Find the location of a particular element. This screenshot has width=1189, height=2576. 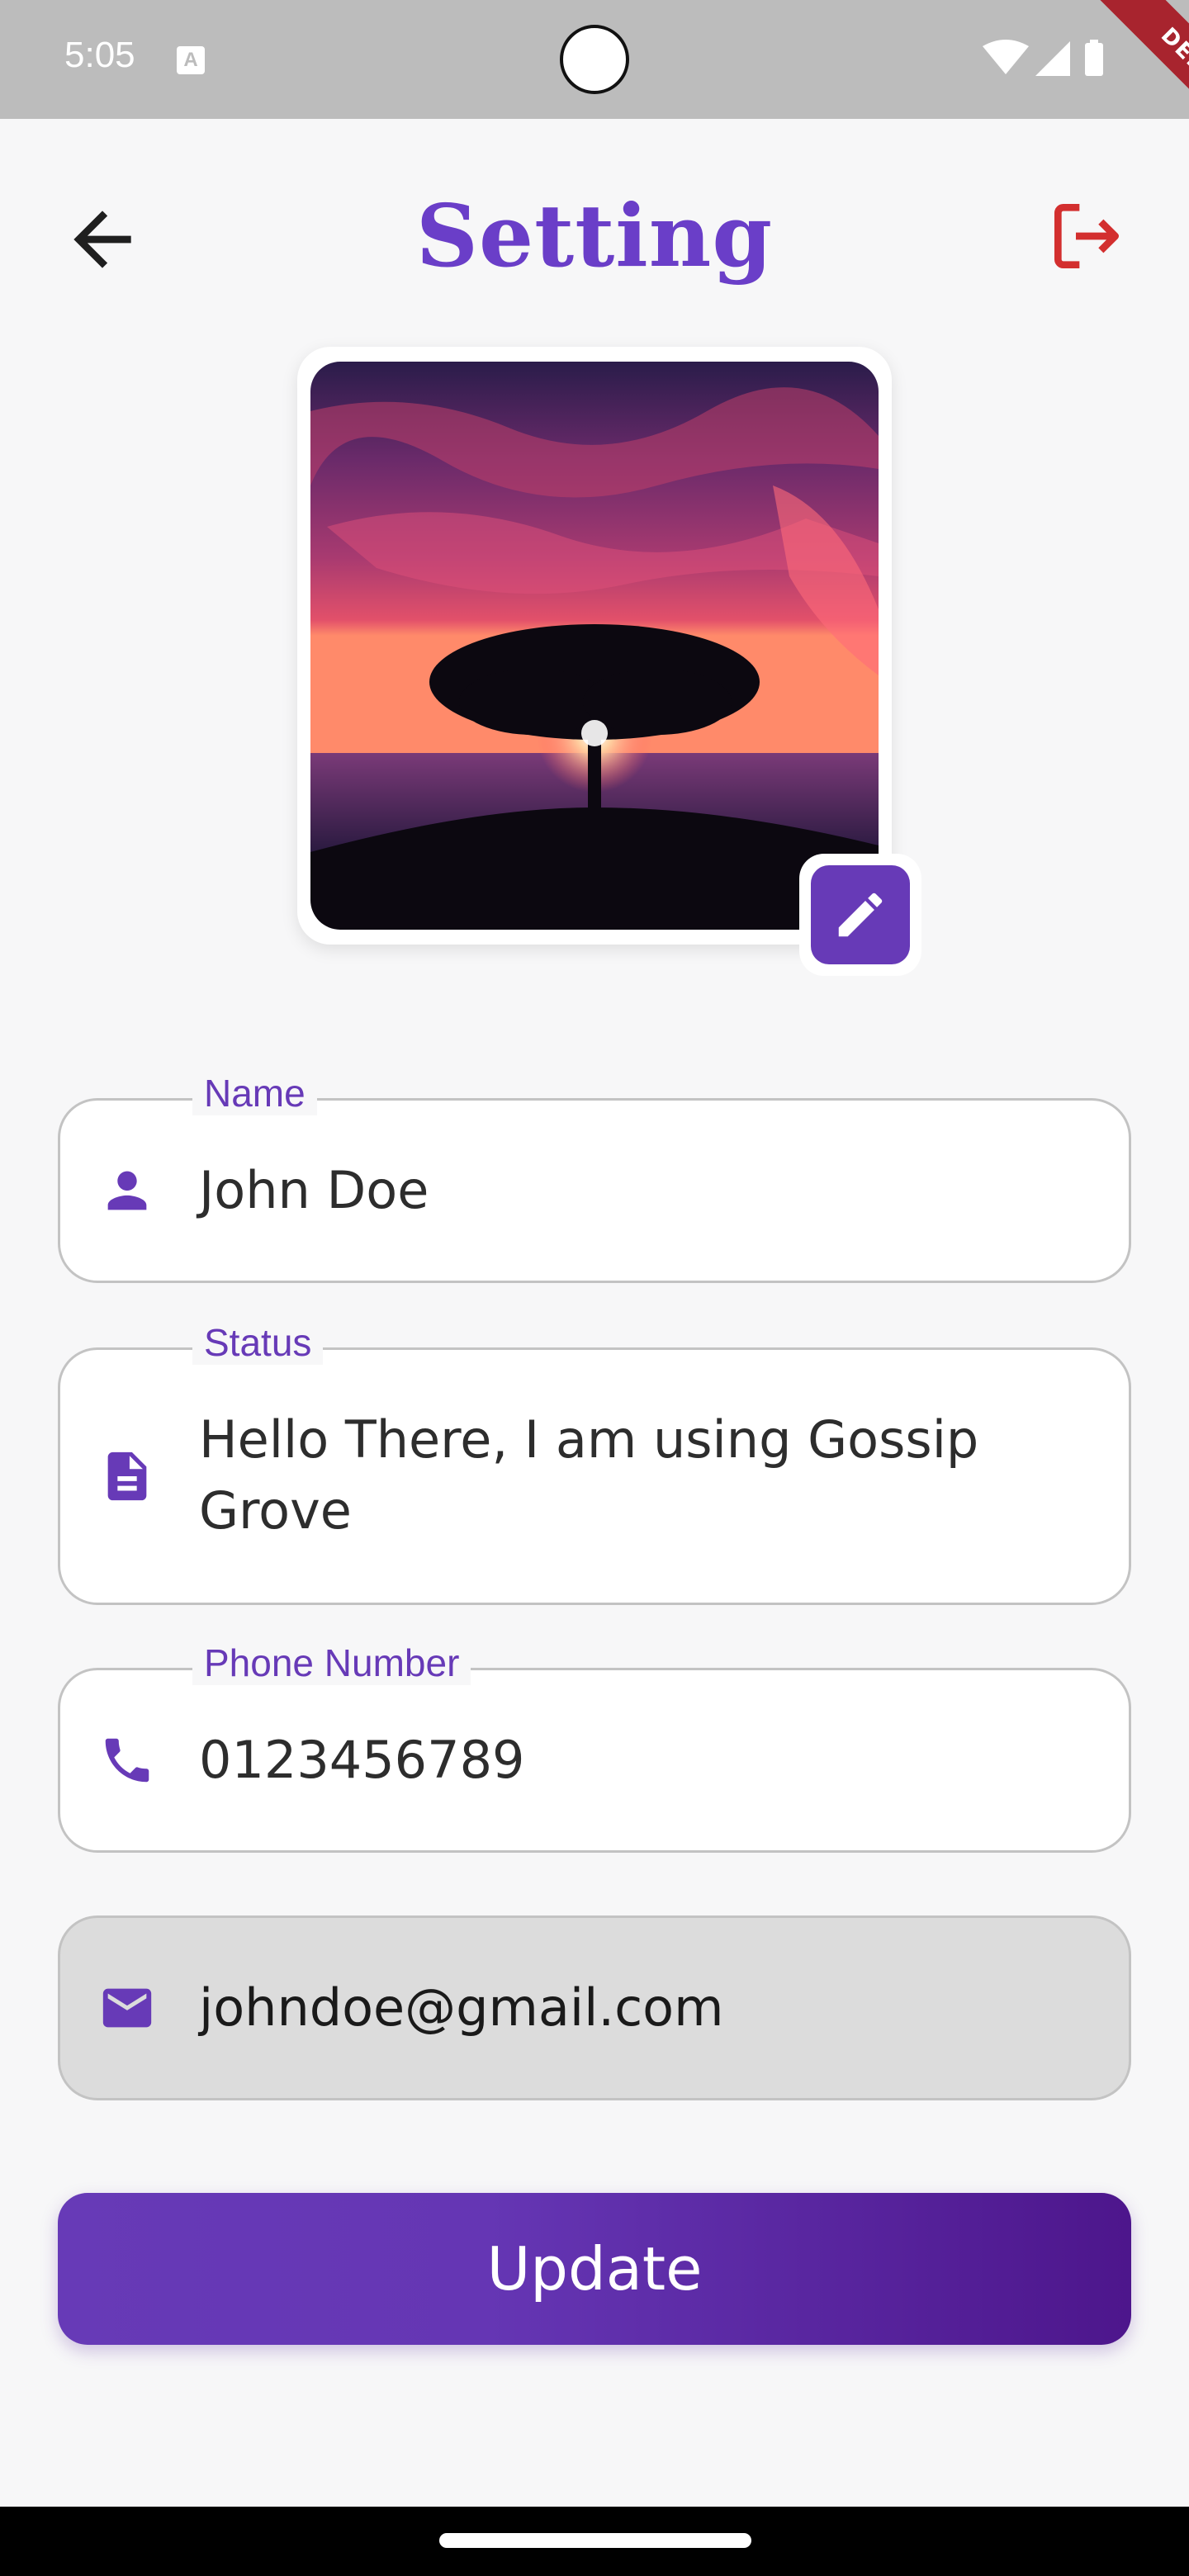

status-icons is located at coordinates (1043, 58).